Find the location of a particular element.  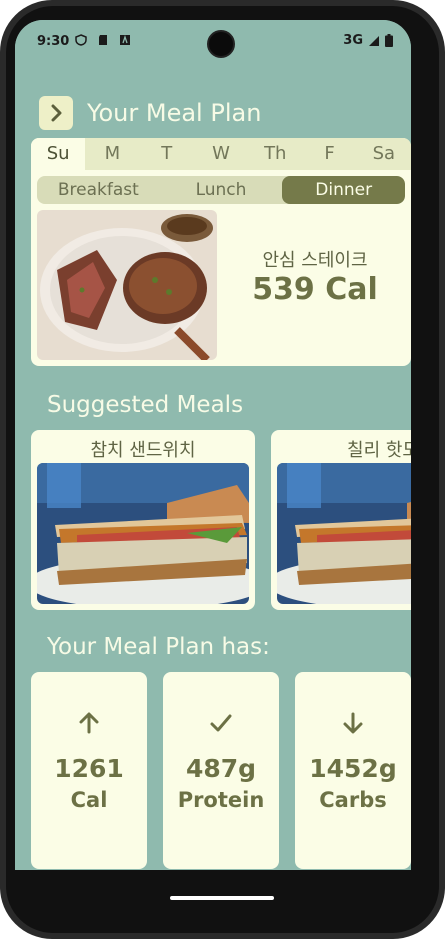

stat-value: 1452g is located at coordinates (353, 768).